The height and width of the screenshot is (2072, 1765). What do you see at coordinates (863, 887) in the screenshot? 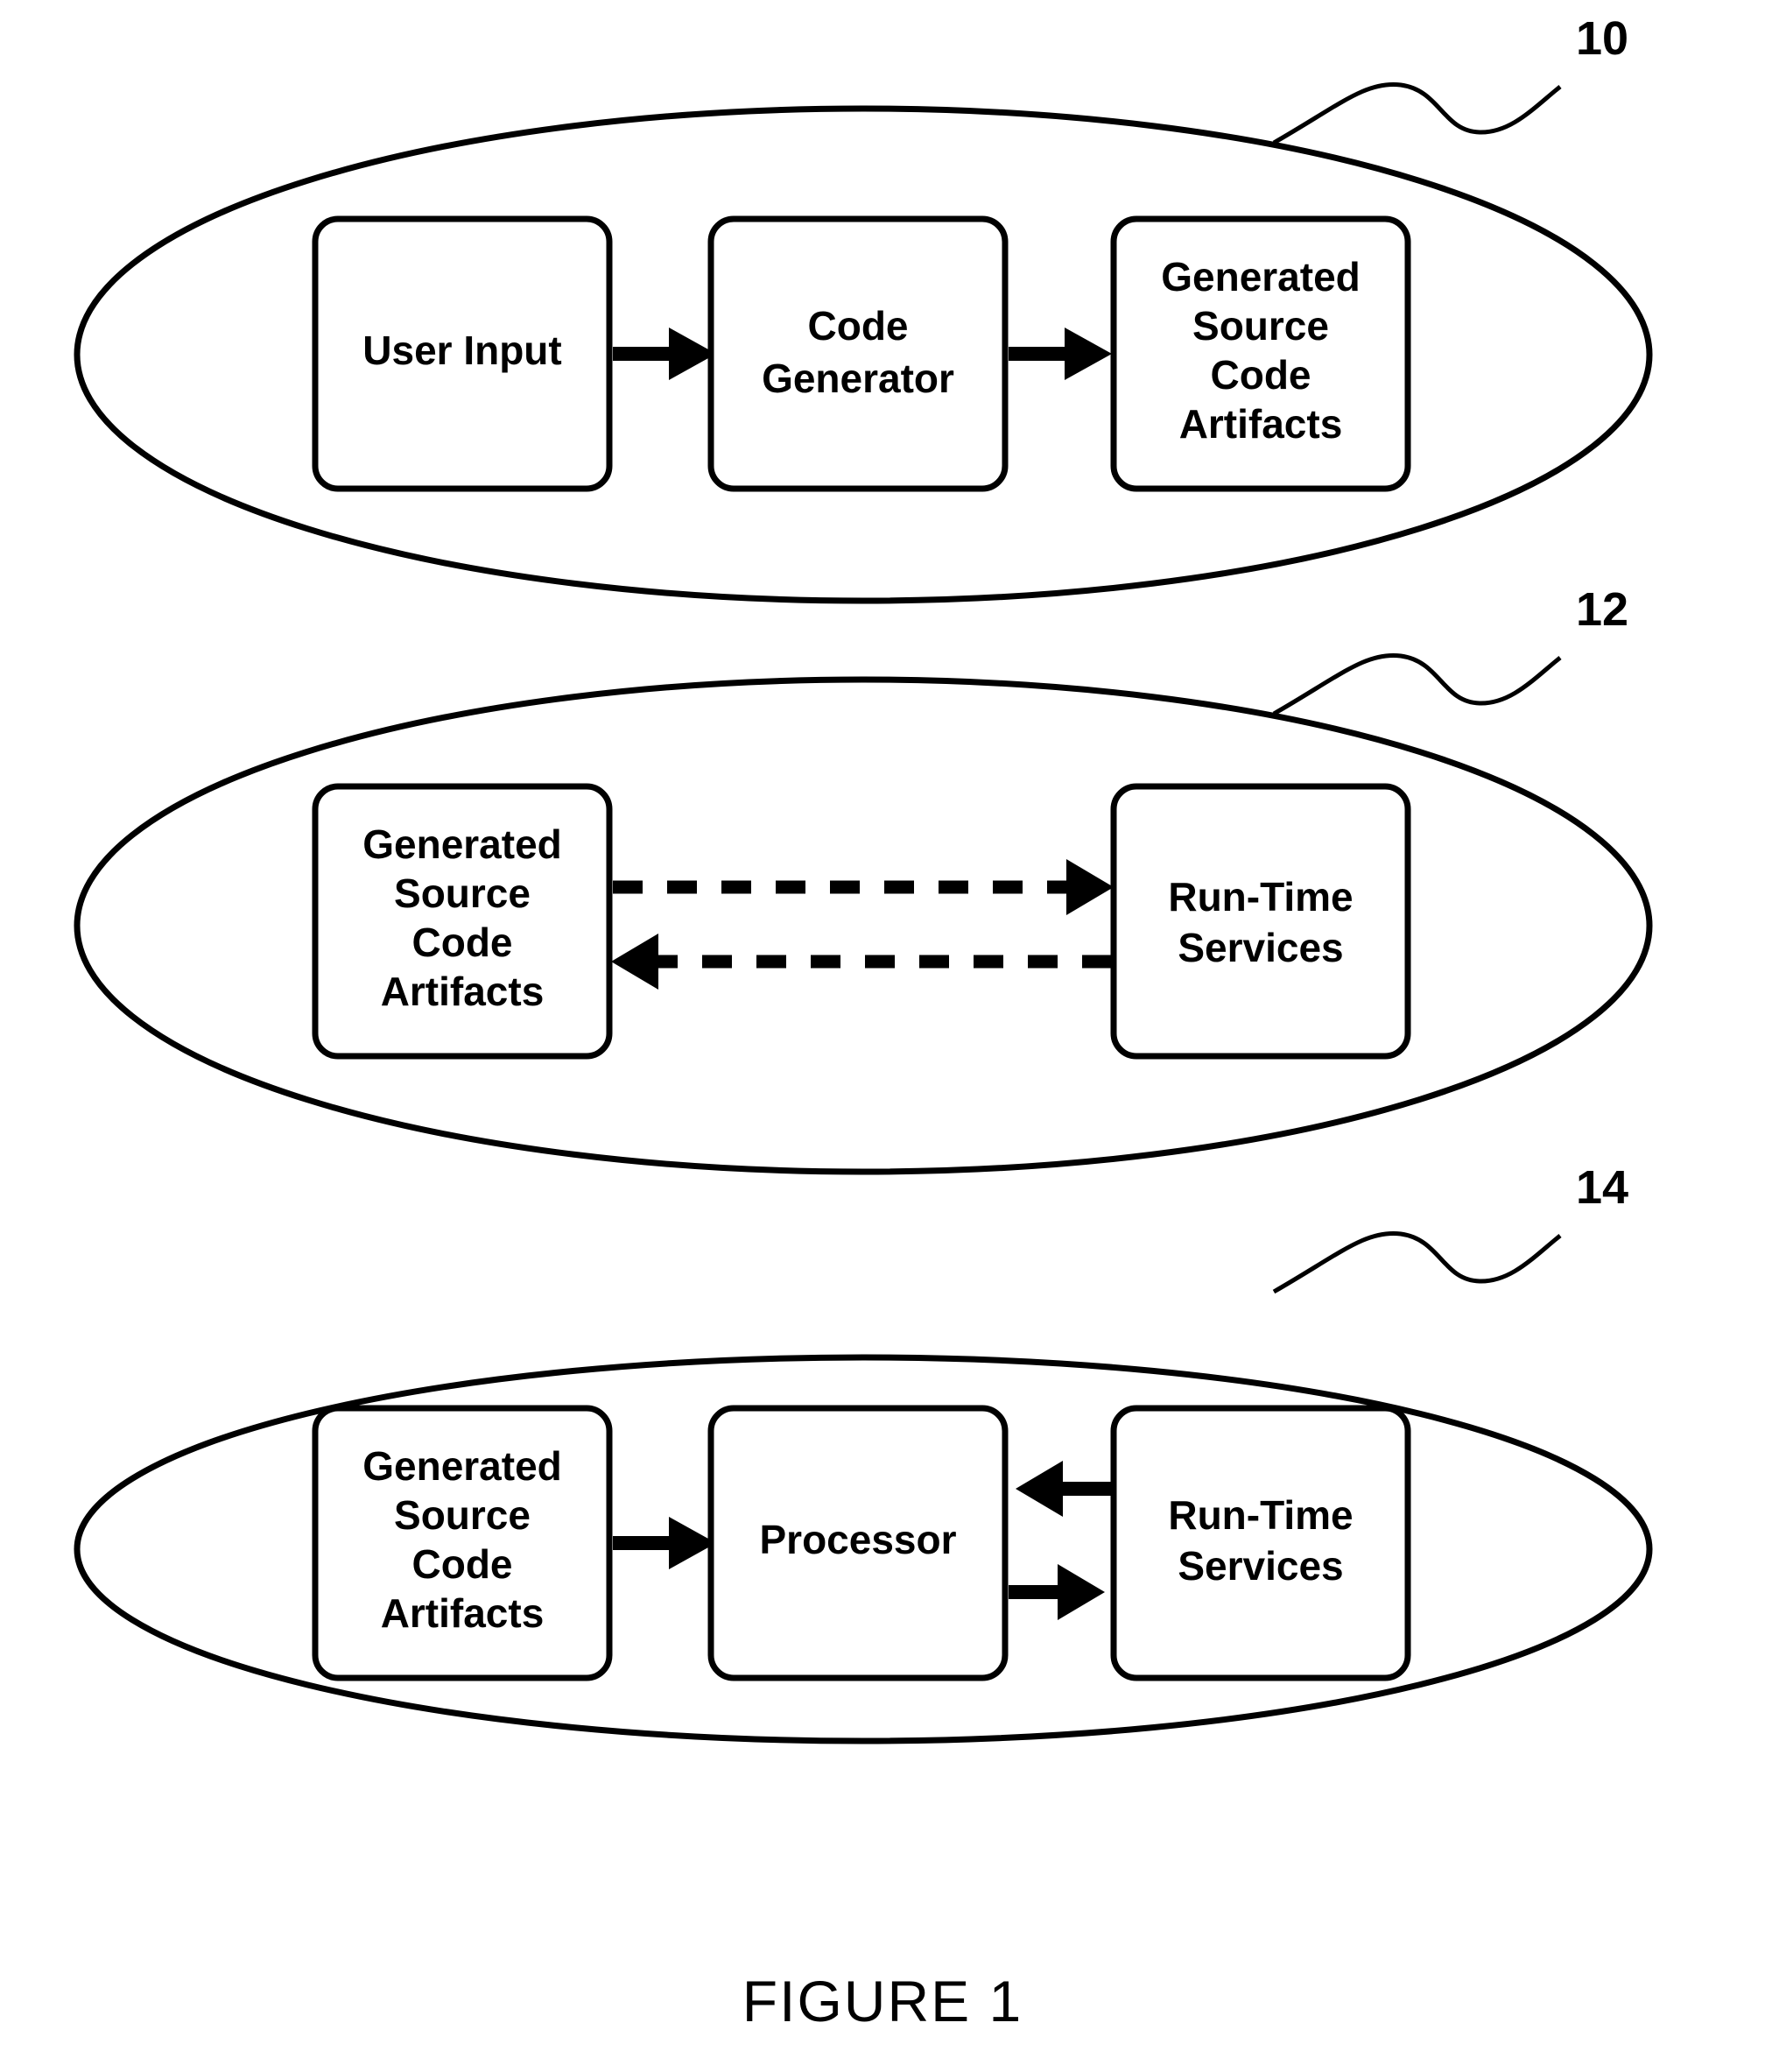
I see `arrow-artifacts-to-run-time-services` at bounding box center [863, 887].